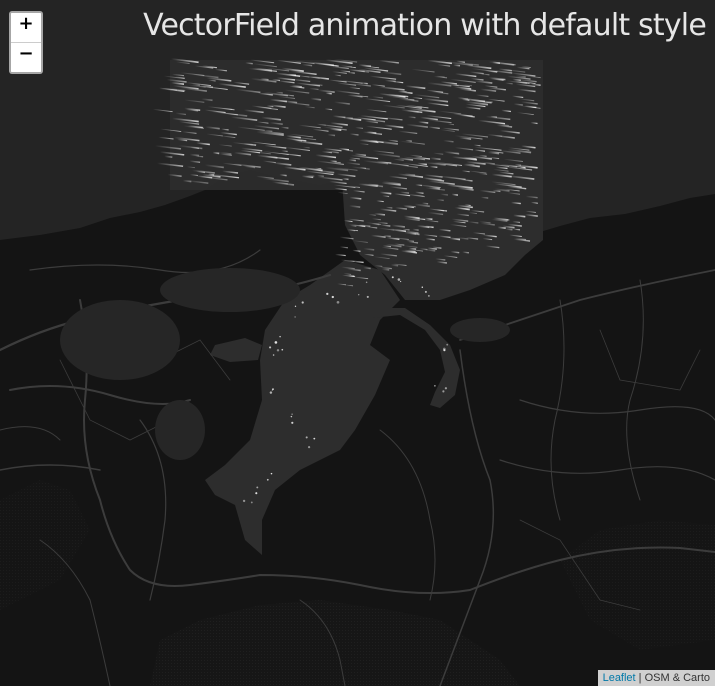 Image resolution: width=715 pixels, height=686 pixels. I want to click on page-title: VectorField animation with default style, so click(425, 25).